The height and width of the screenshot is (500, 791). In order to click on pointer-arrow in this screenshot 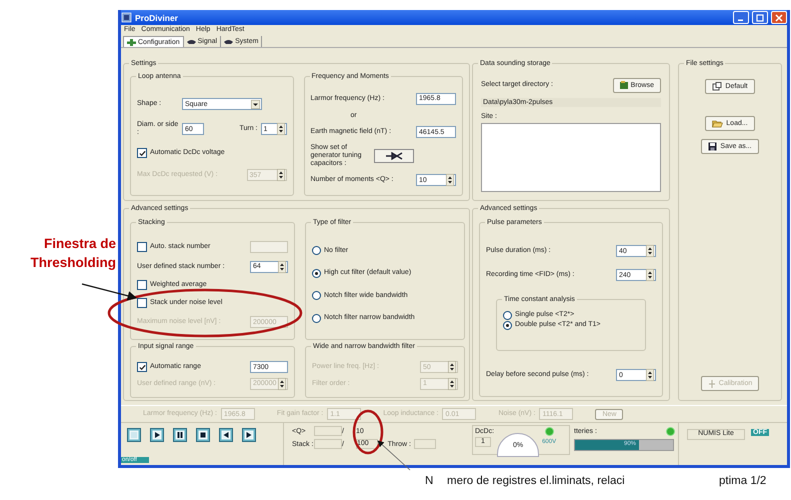, I will do `click(110, 292)`.